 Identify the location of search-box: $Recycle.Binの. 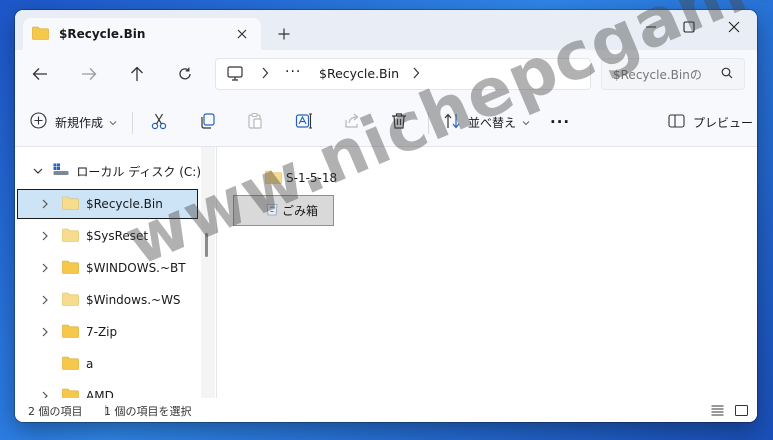
(673, 74).